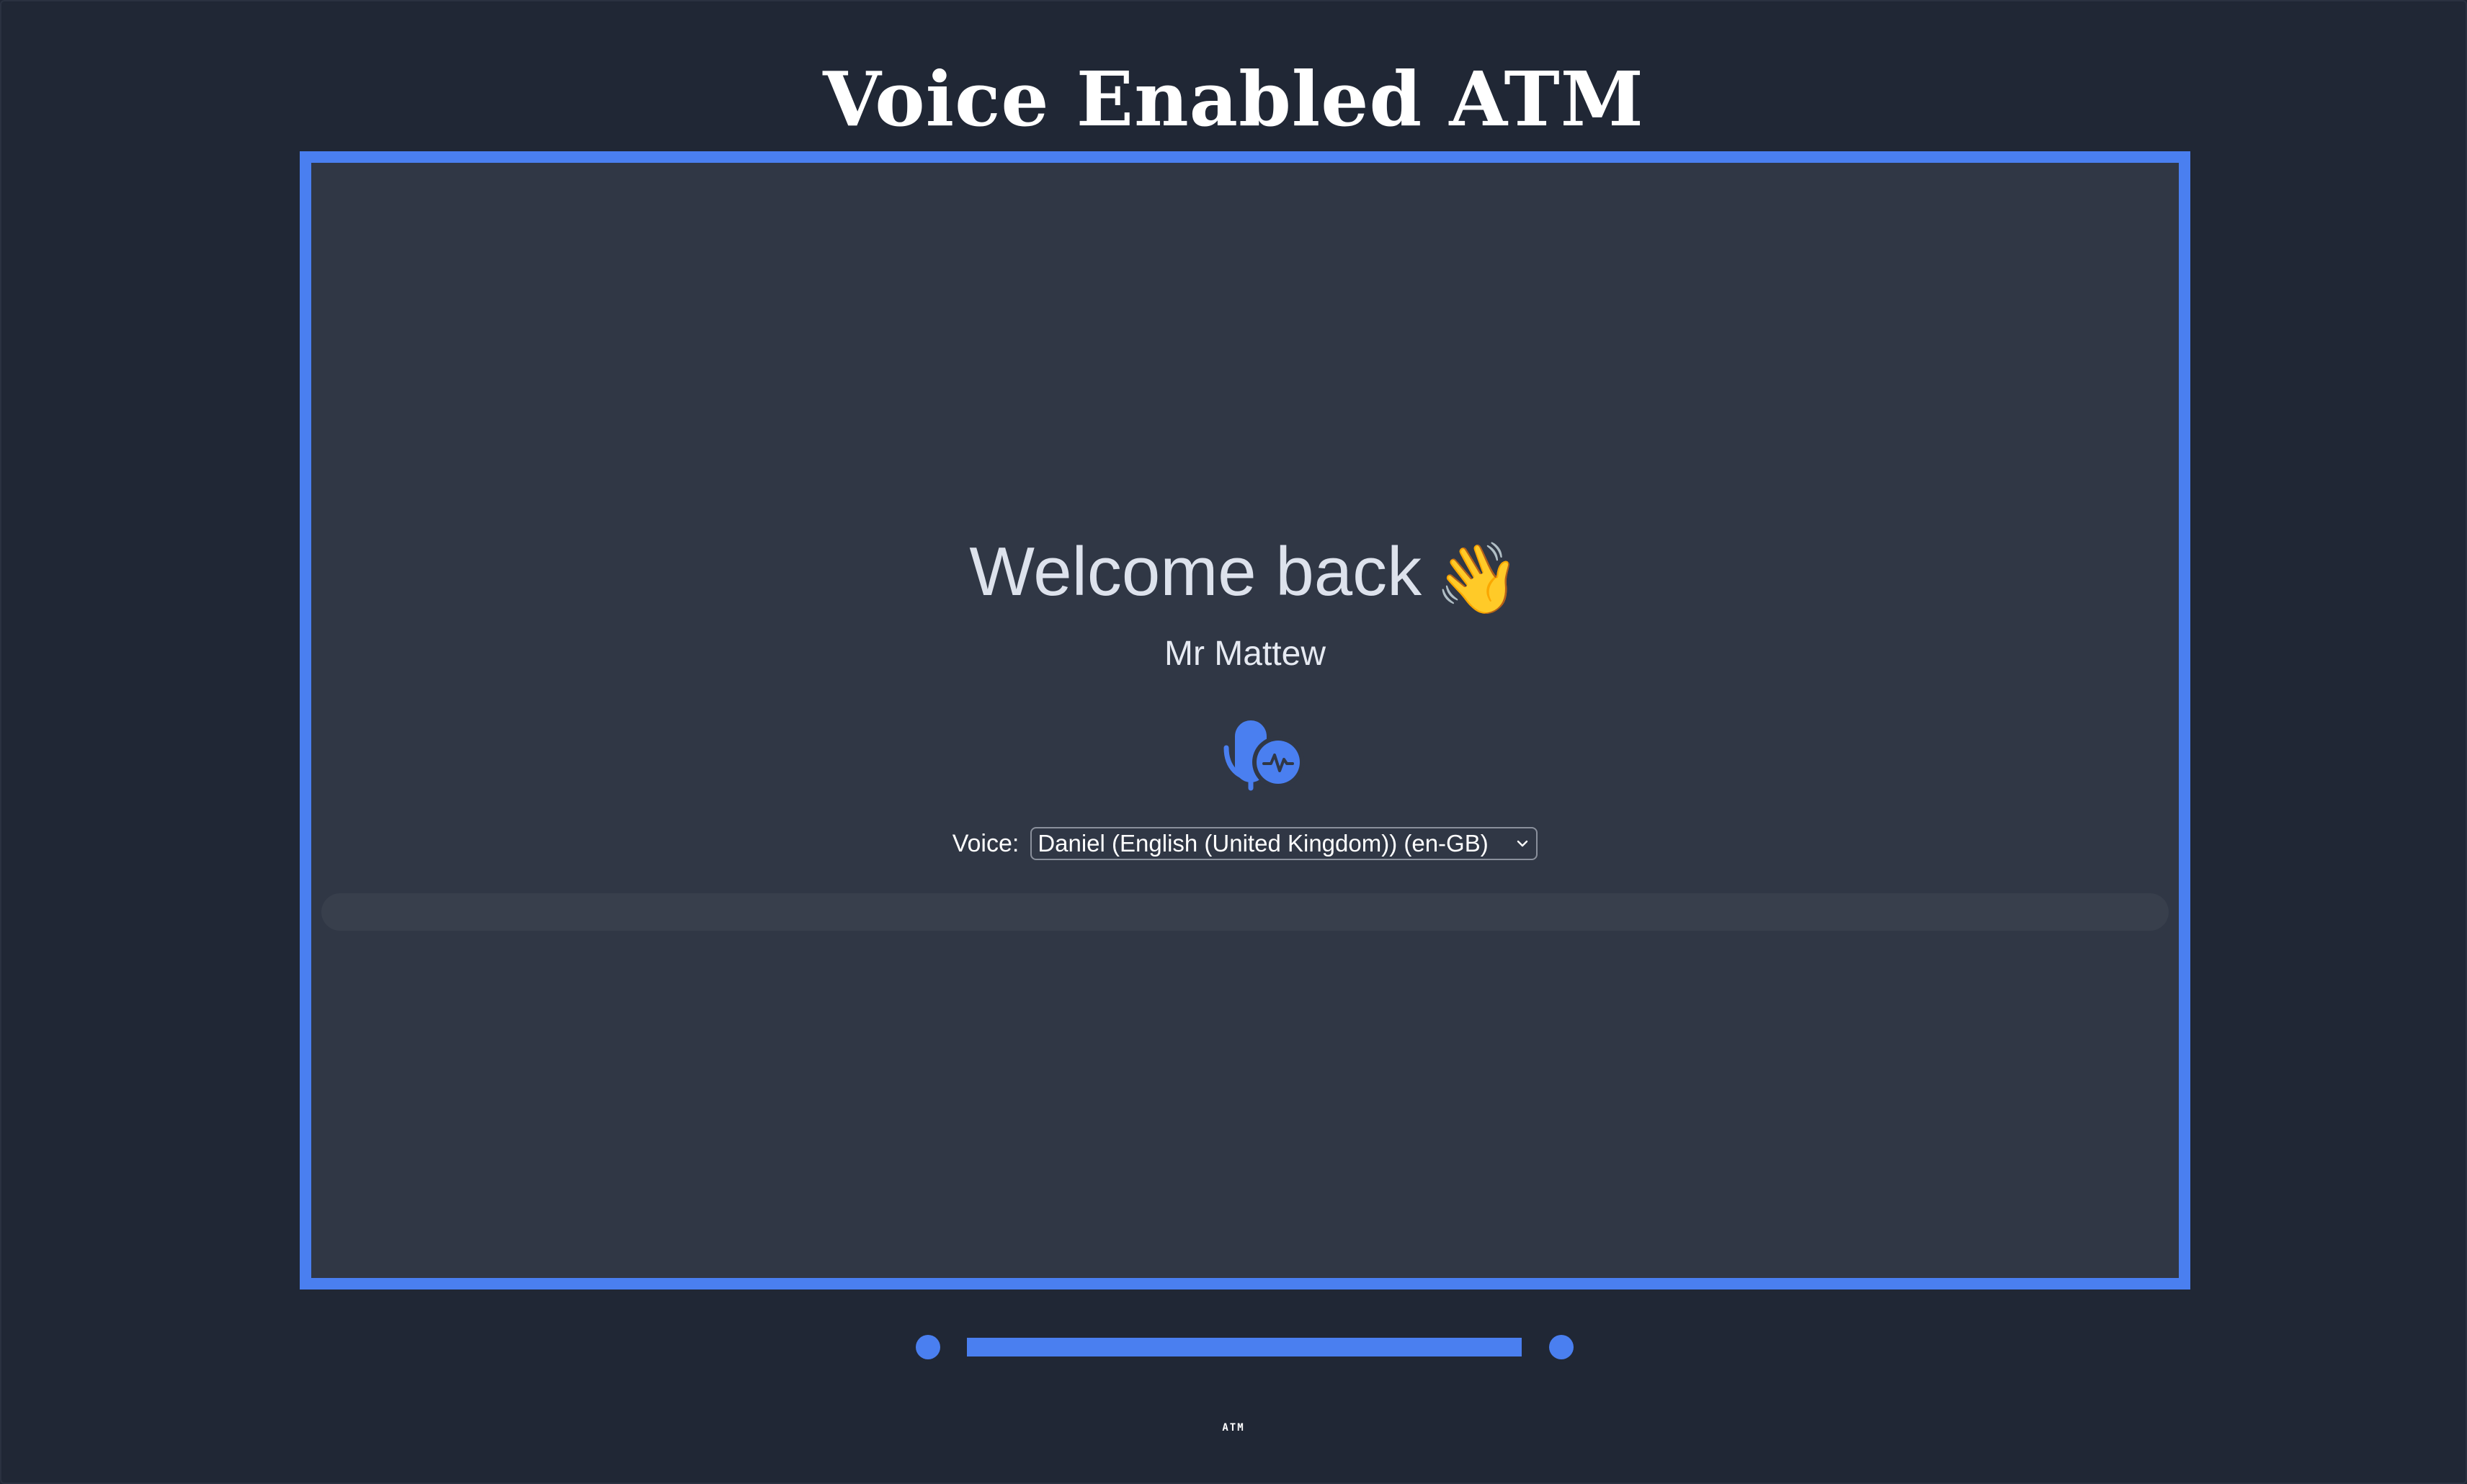  Describe the element at coordinates (1263, 748) in the screenshot. I see `microphone-activity-icon` at that location.